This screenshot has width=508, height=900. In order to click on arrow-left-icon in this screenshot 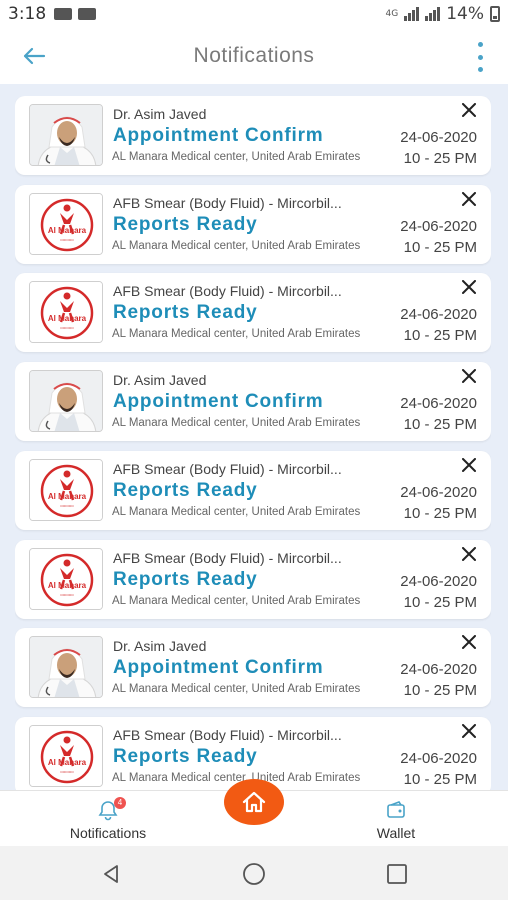, I will do `click(34, 56)`.